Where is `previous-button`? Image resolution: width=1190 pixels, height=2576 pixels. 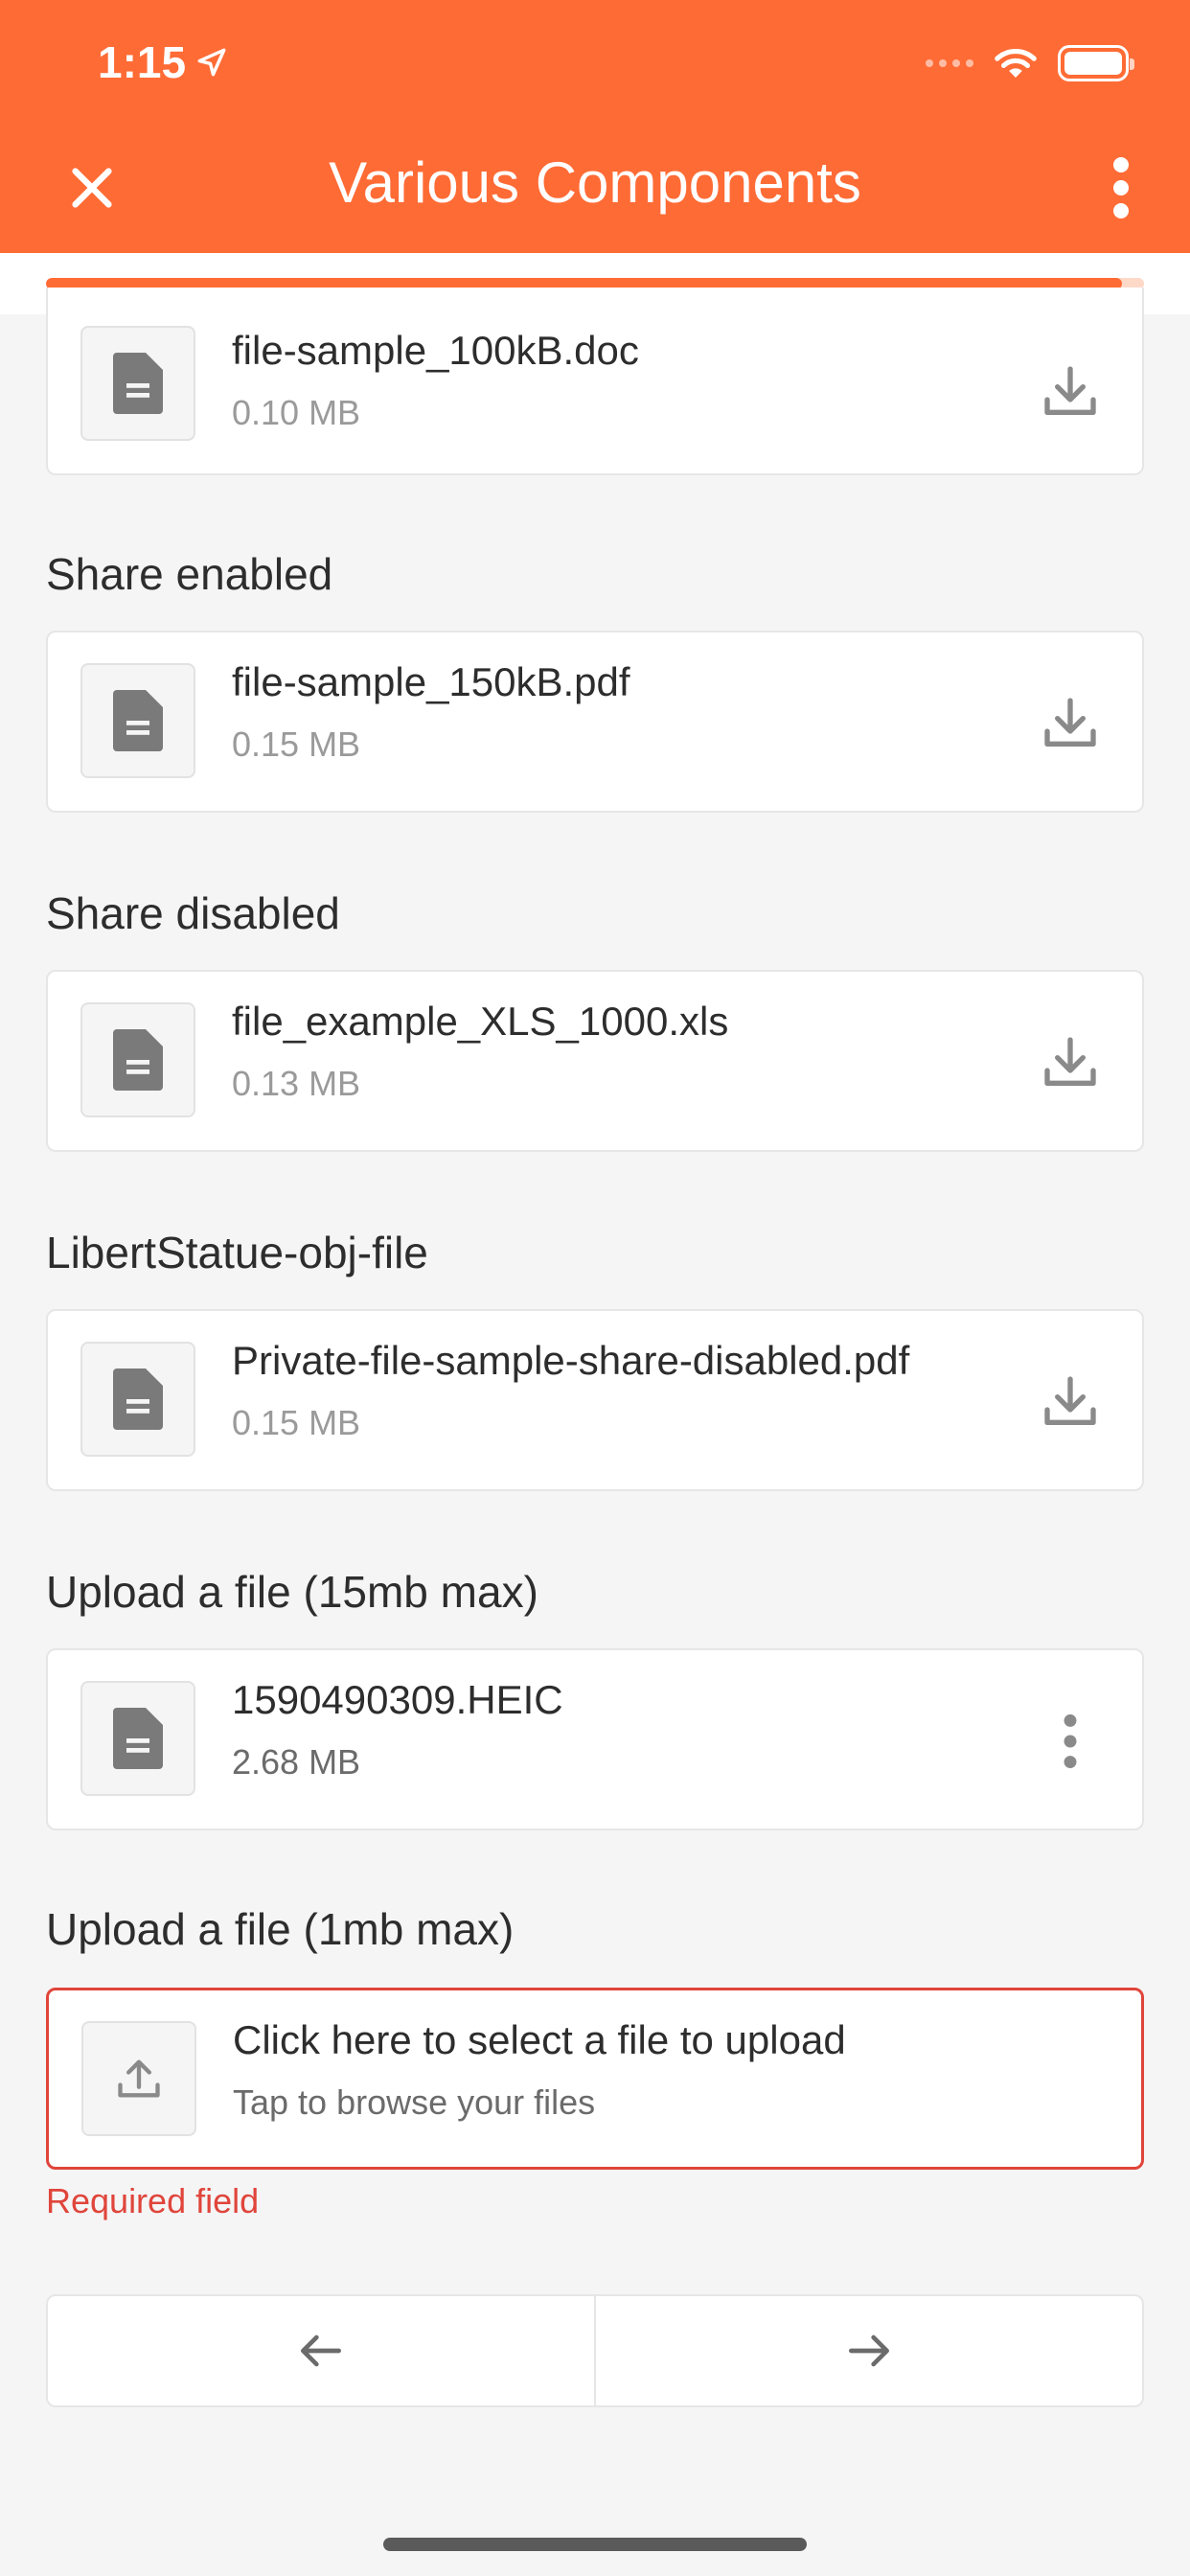 previous-button is located at coordinates (321, 2350).